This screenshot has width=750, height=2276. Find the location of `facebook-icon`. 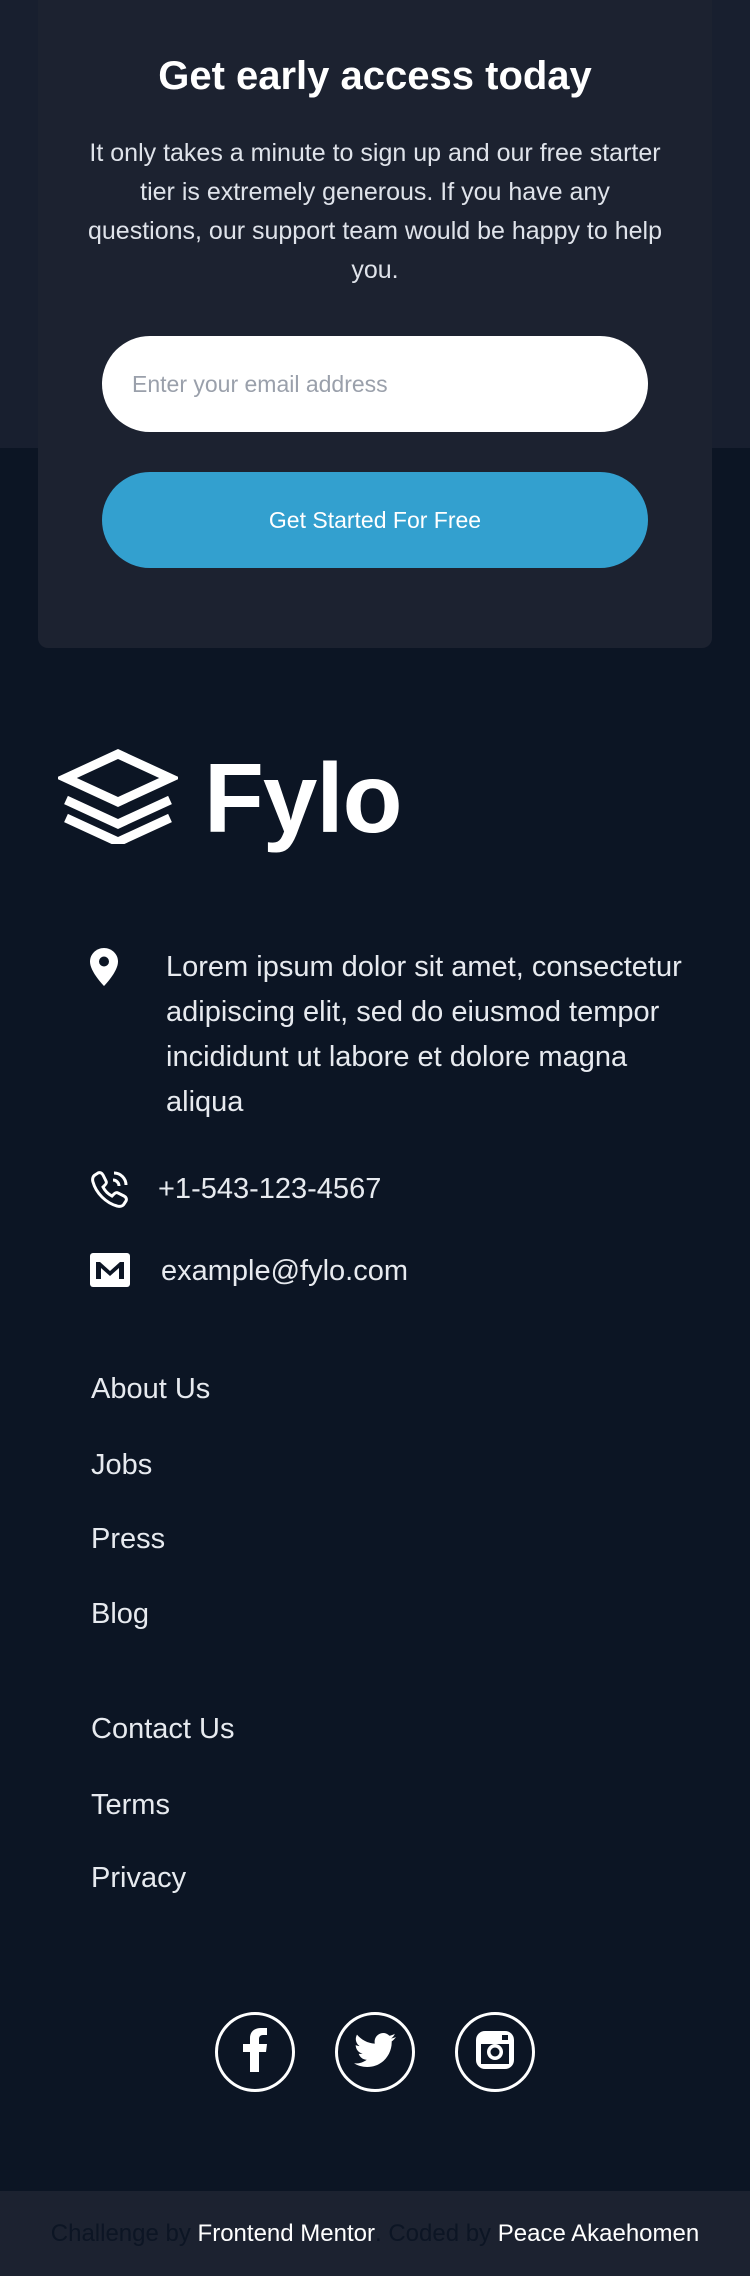

facebook-icon is located at coordinates (255, 2052).